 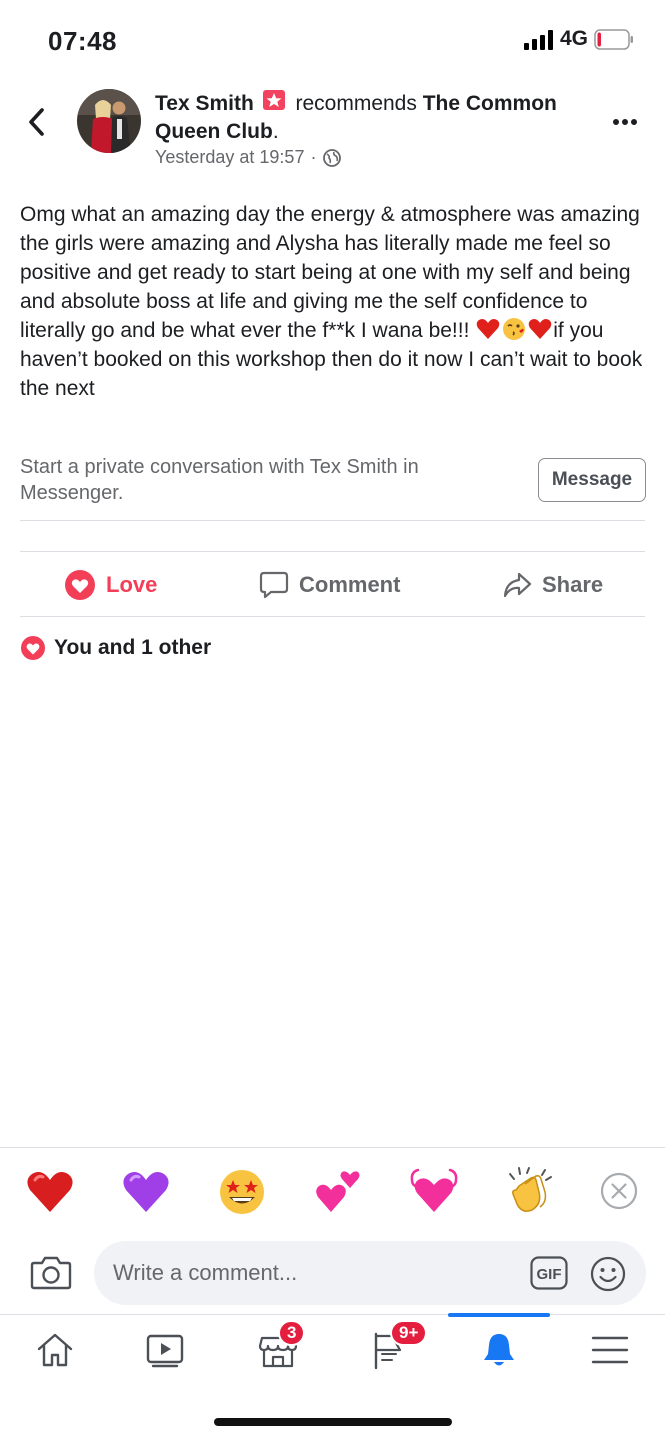 What do you see at coordinates (592, 480) in the screenshot?
I see `message-button: Message` at bounding box center [592, 480].